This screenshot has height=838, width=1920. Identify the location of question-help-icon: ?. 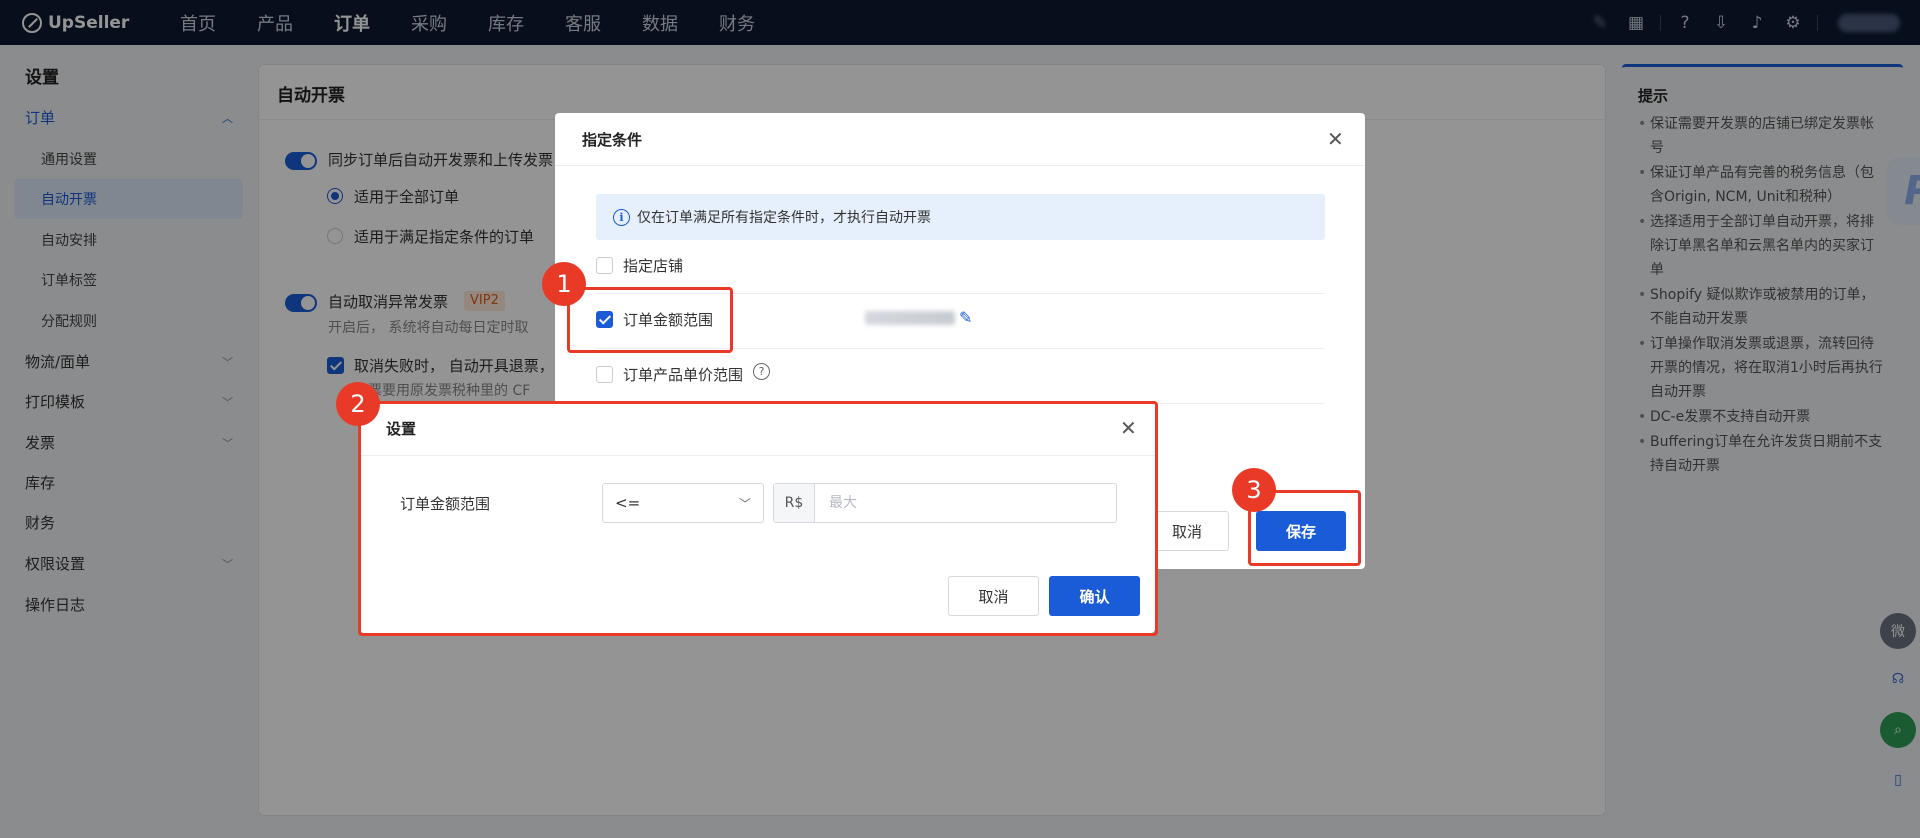
(761, 371).